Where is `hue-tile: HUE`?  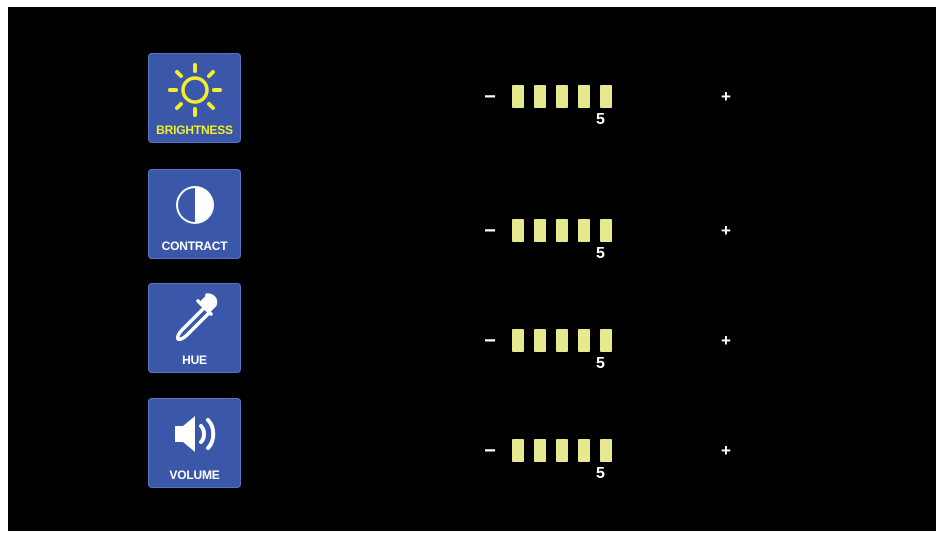 hue-tile: HUE is located at coordinates (194, 328).